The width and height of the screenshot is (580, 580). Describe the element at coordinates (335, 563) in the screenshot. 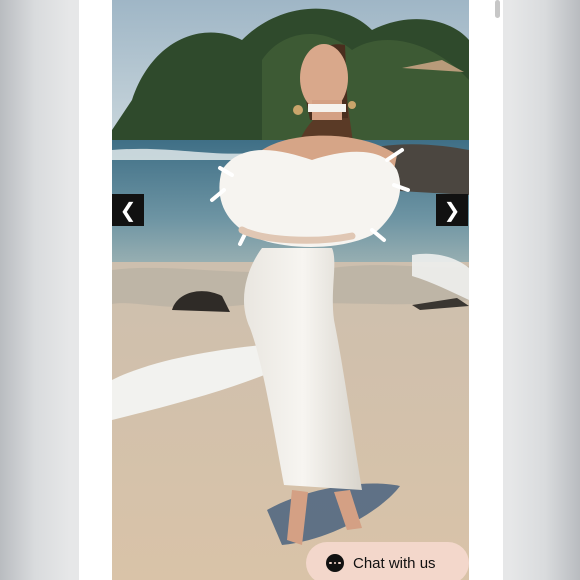

I see `chat-bubble-icon` at that location.